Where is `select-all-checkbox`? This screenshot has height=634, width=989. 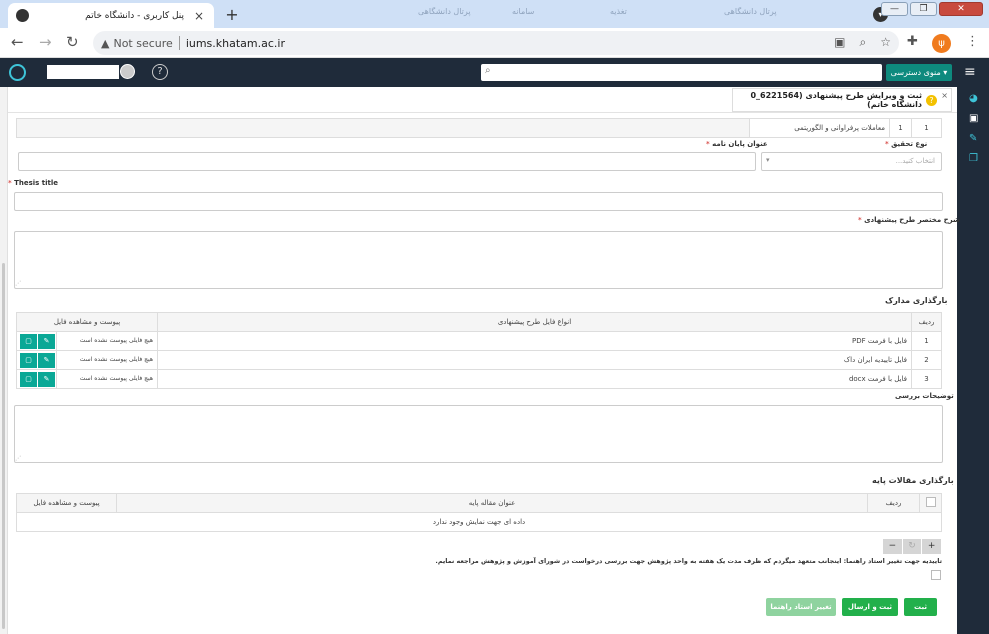 select-all-checkbox is located at coordinates (930, 502).